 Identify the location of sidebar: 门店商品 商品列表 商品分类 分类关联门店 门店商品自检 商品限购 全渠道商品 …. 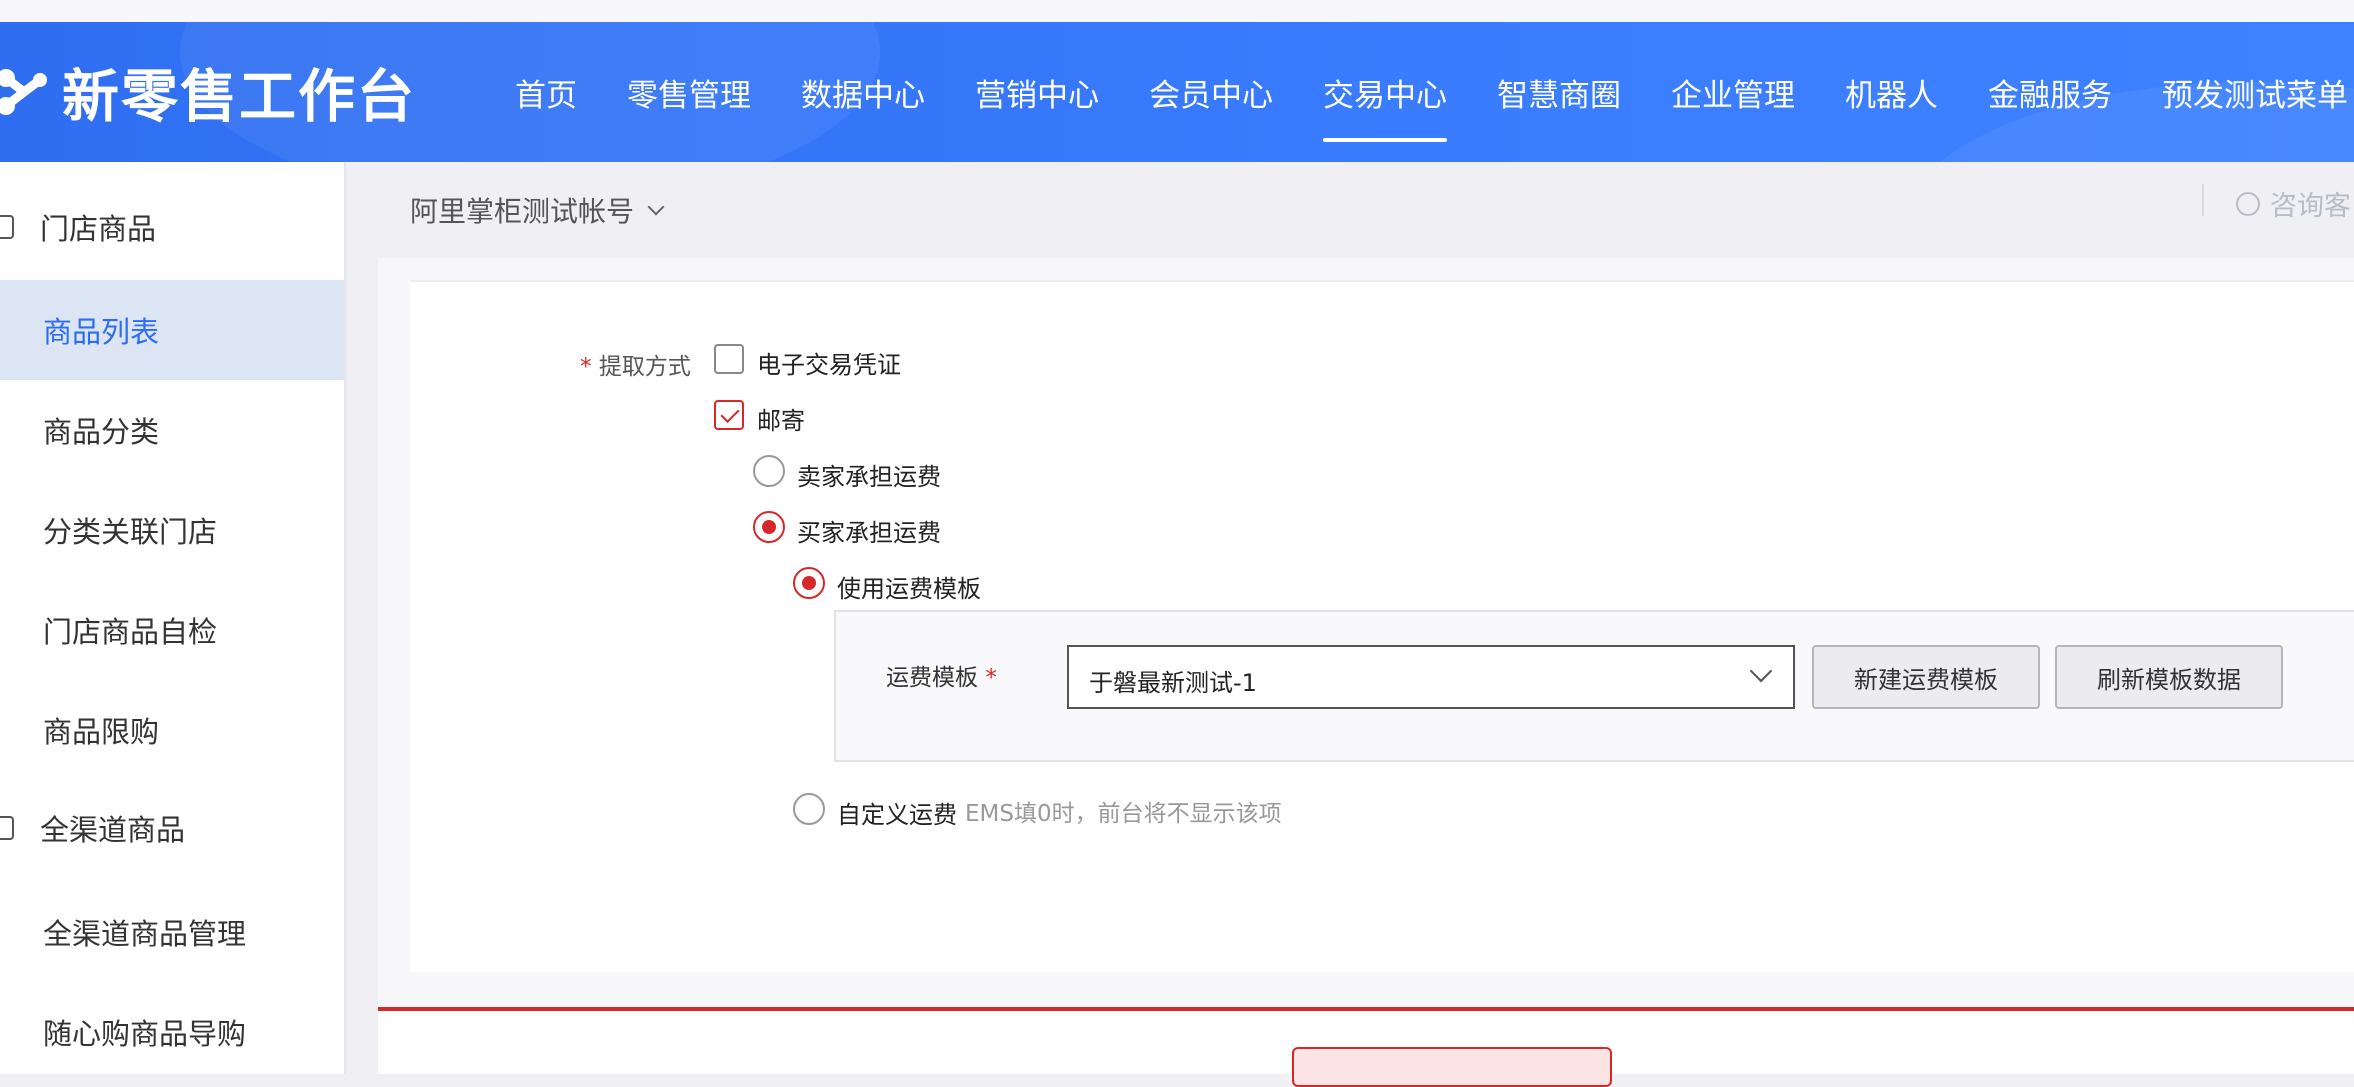
(173, 618).